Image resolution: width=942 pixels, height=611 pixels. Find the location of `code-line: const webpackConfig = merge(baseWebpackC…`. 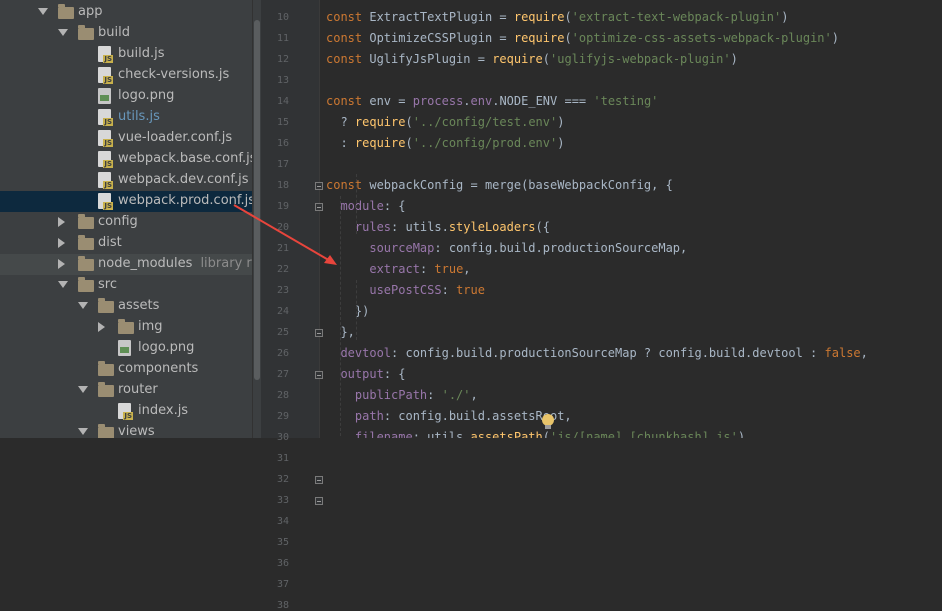

code-line: const webpackConfig = merge(baseWebpackC… is located at coordinates (499, 185).